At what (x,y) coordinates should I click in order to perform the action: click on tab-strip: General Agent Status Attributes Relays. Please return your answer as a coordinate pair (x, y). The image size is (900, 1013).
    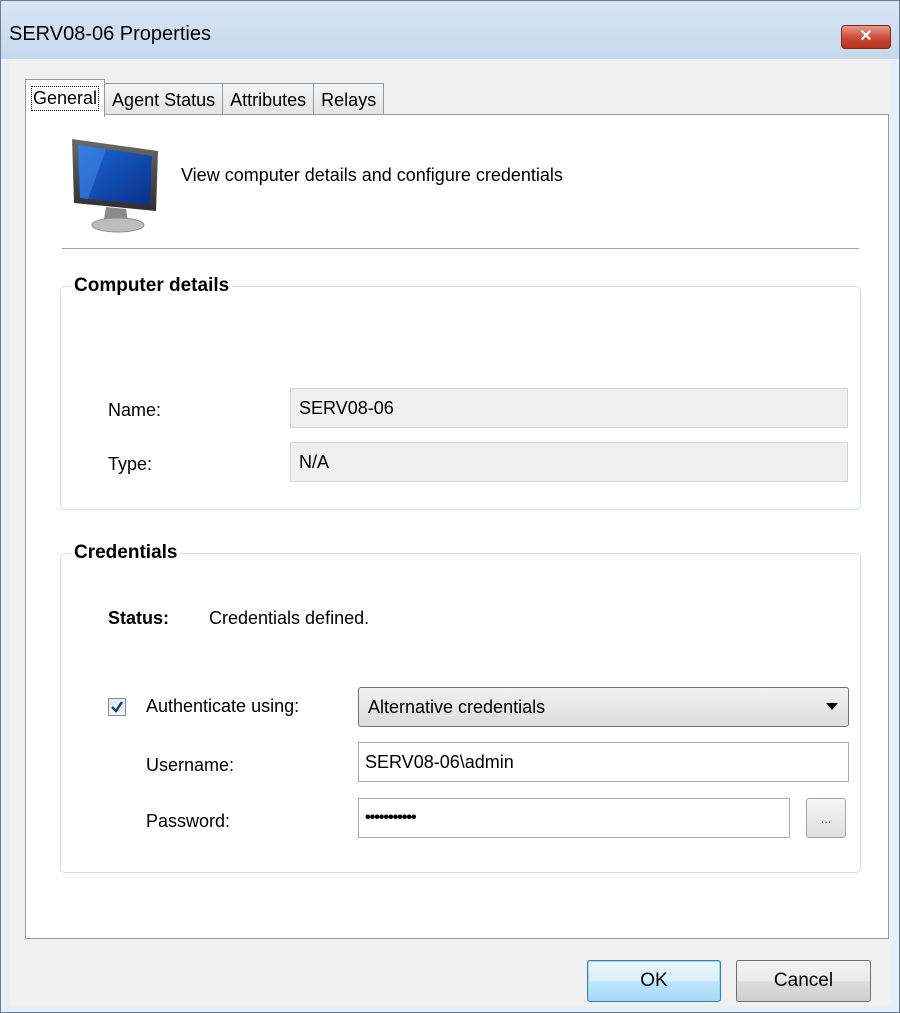
    Looking at the image, I should click on (205, 98).